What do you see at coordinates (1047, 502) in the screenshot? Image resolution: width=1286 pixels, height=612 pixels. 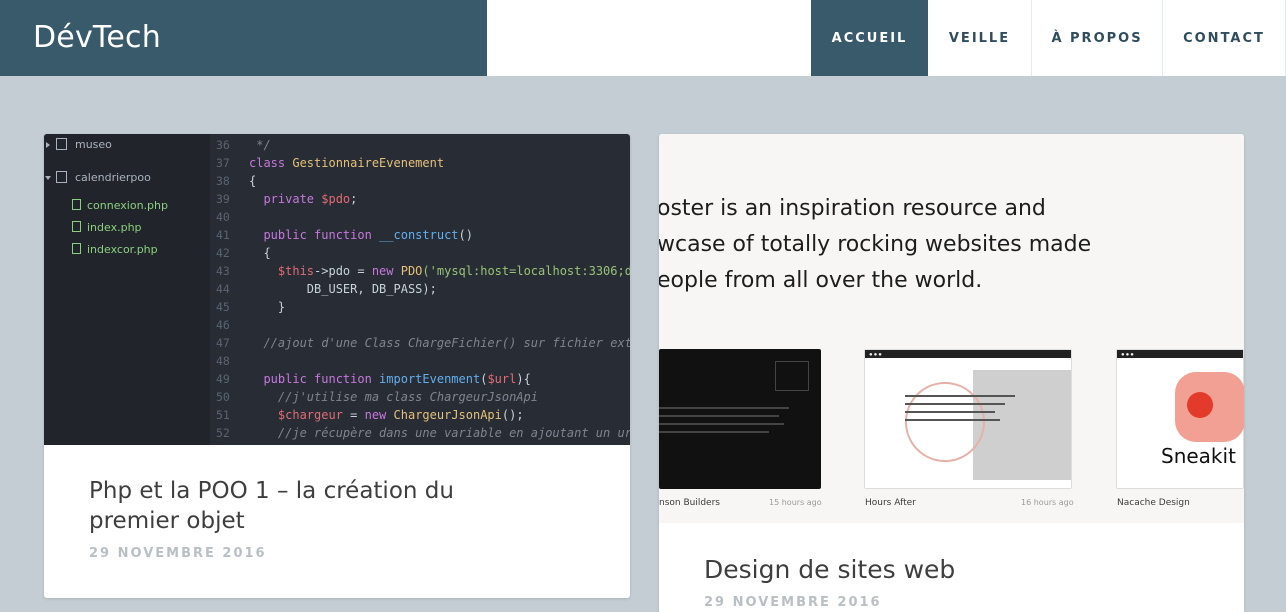 I see `site-time: 16 hours ago` at bounding box center [1047, 502].